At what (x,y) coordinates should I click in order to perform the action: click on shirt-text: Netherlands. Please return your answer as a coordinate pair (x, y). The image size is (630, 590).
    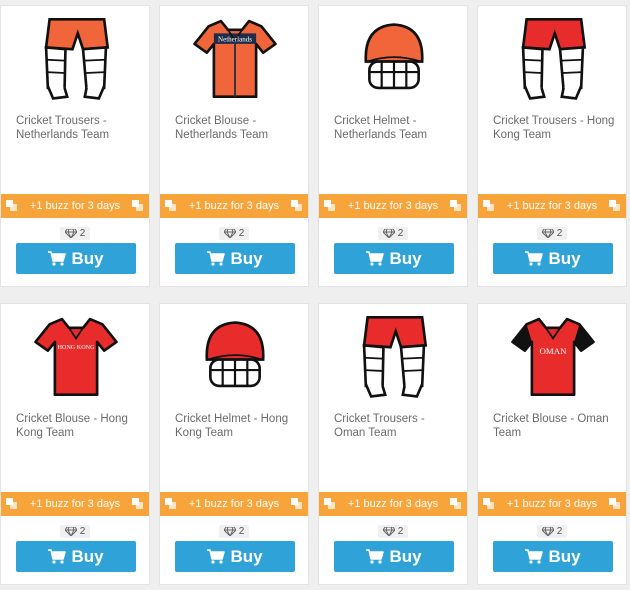
    Looking at the image, I should click on (235, 39).